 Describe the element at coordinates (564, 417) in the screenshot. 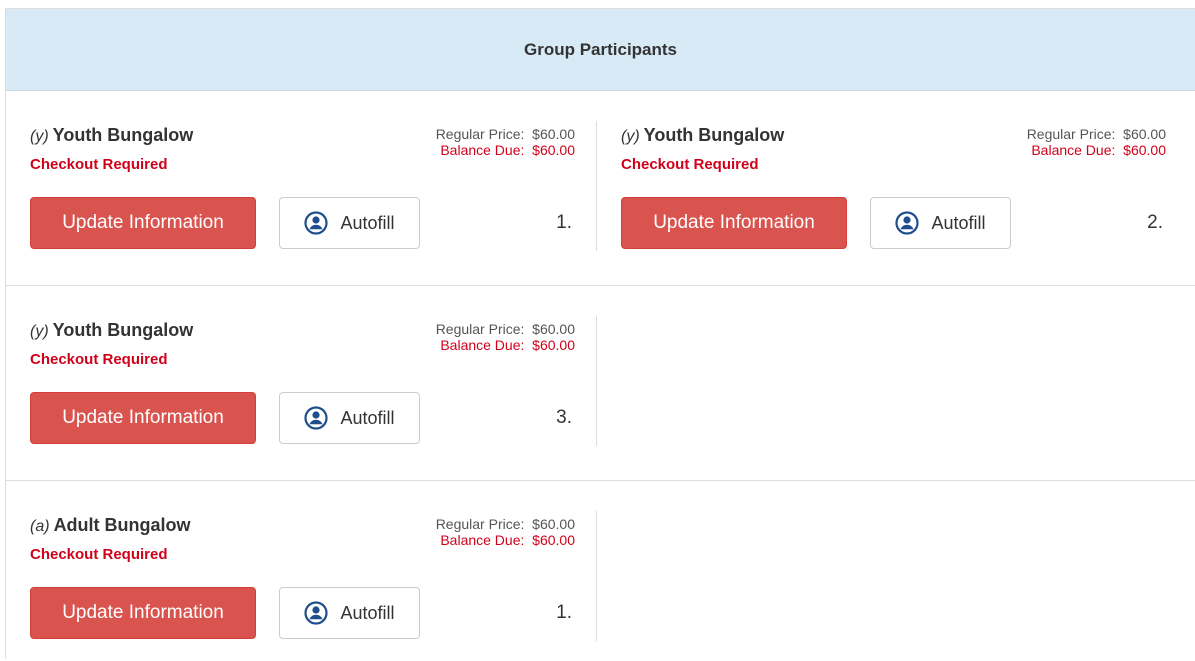

I see `participant-number: 3.` at that location.